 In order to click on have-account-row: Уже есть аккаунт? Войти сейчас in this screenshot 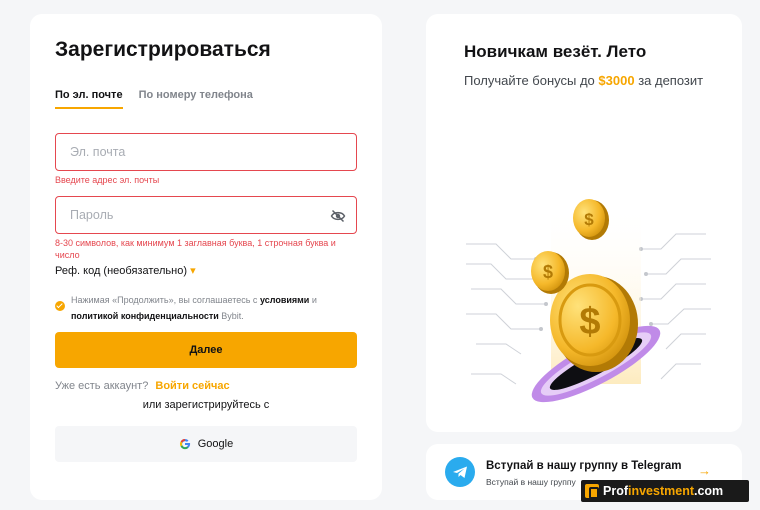, I will do `click(142, 386)`.